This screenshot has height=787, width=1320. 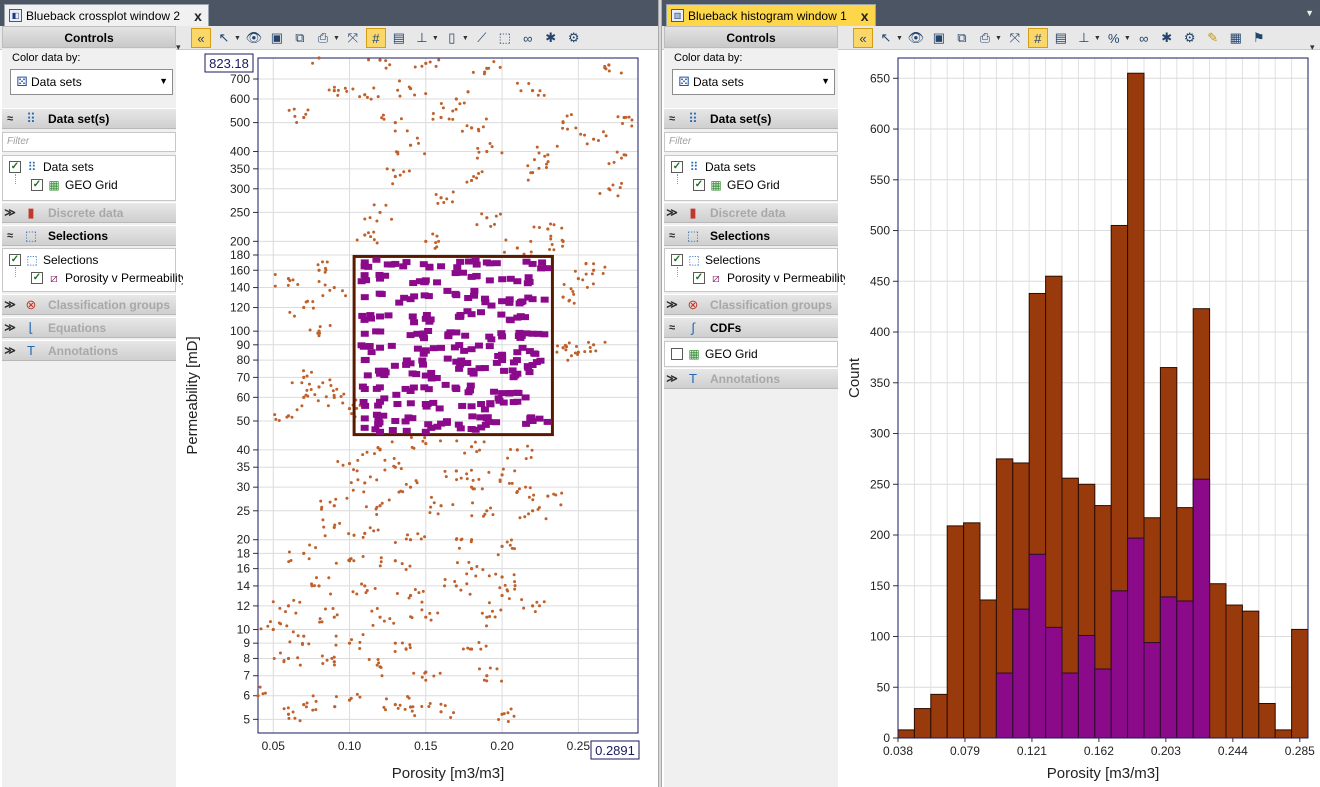 What do you see at coordinates (106, 15) in the screenshot?
I see `tab-crossplot-window: ◧ Blueback crossplot window 2 x` at bounding box center [106, 15].